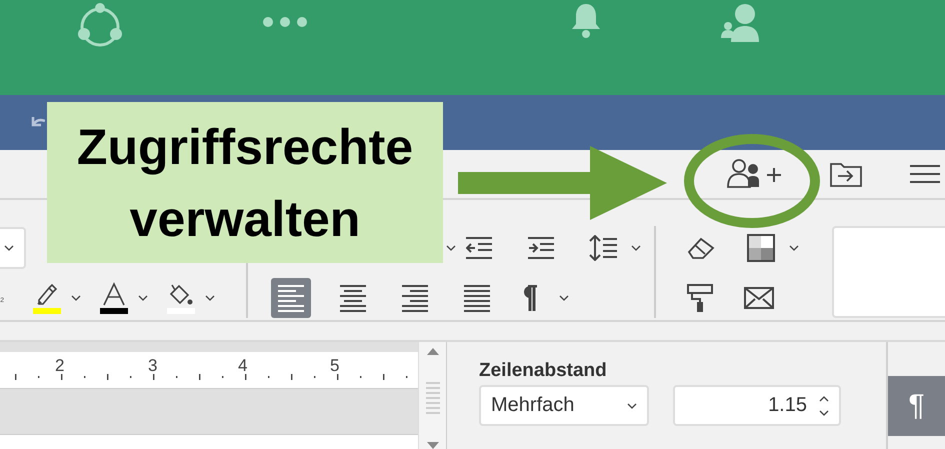 The height and width of the screenshot is (449, 945). Describe the element at coordinates (757, 405) in the screenshot. I see `spacing-input: 1.15` at that location.